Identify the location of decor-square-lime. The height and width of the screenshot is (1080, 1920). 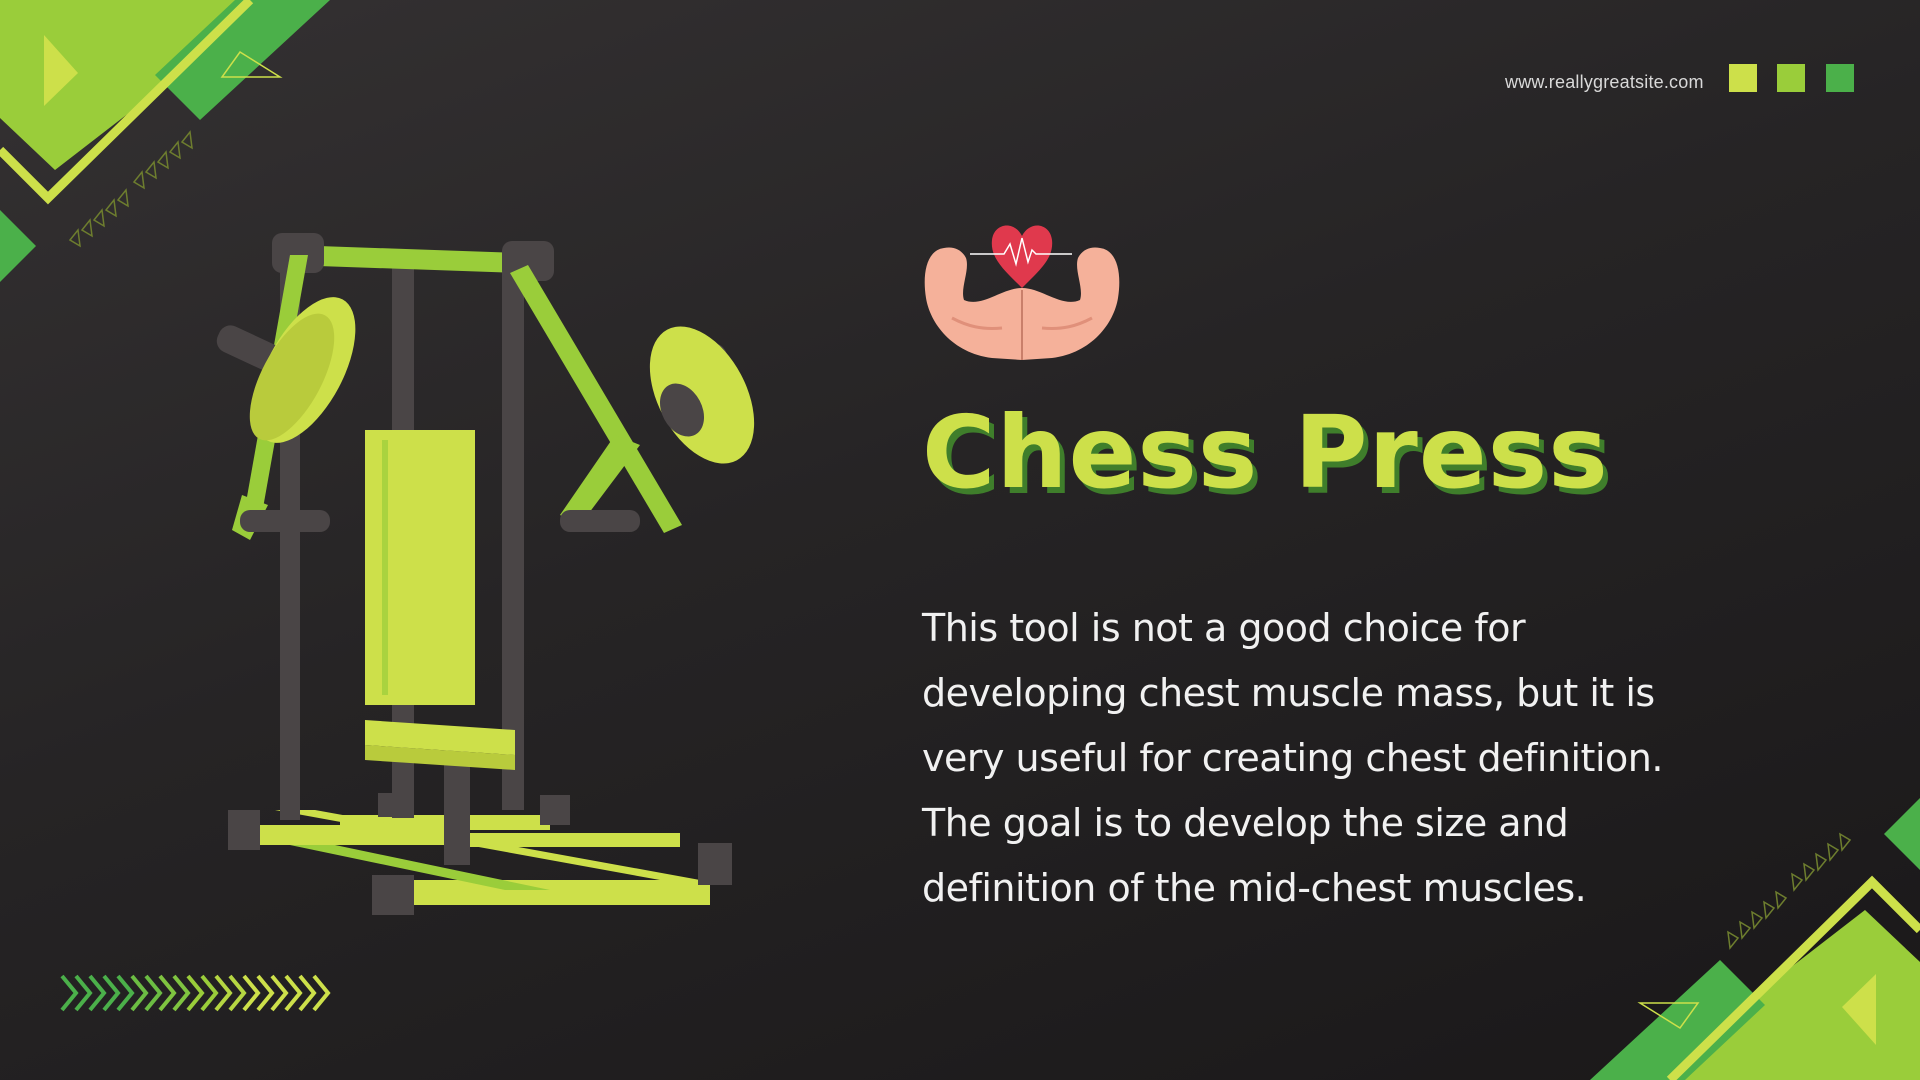
(1743, 78).